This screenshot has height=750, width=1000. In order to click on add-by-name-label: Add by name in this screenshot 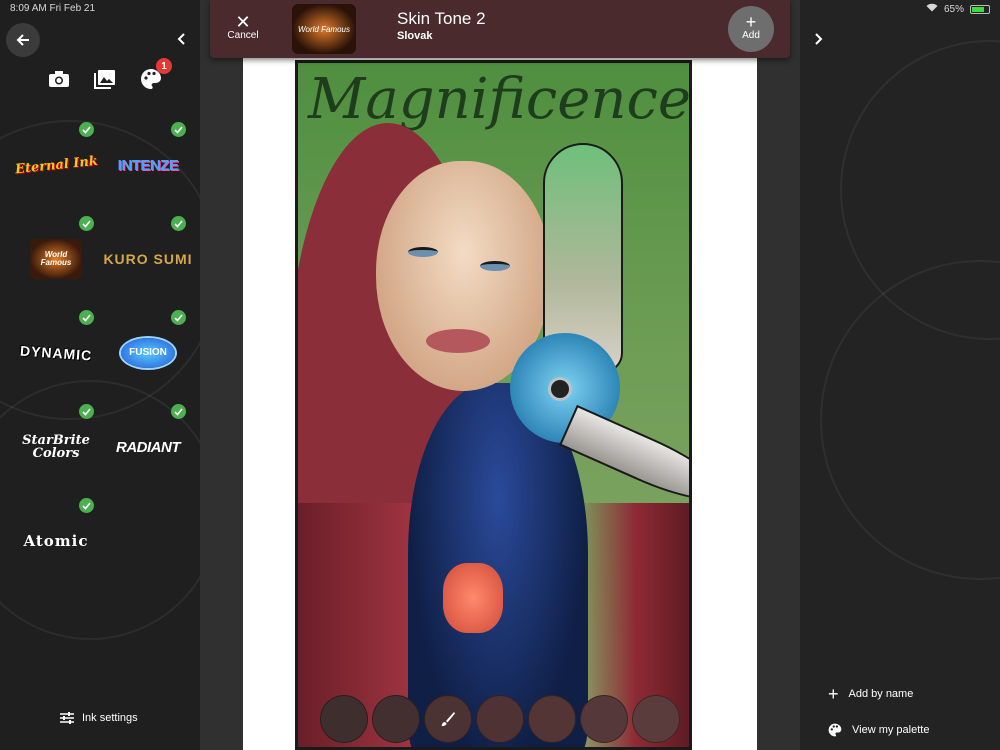, I will do `click(881, 694)`.